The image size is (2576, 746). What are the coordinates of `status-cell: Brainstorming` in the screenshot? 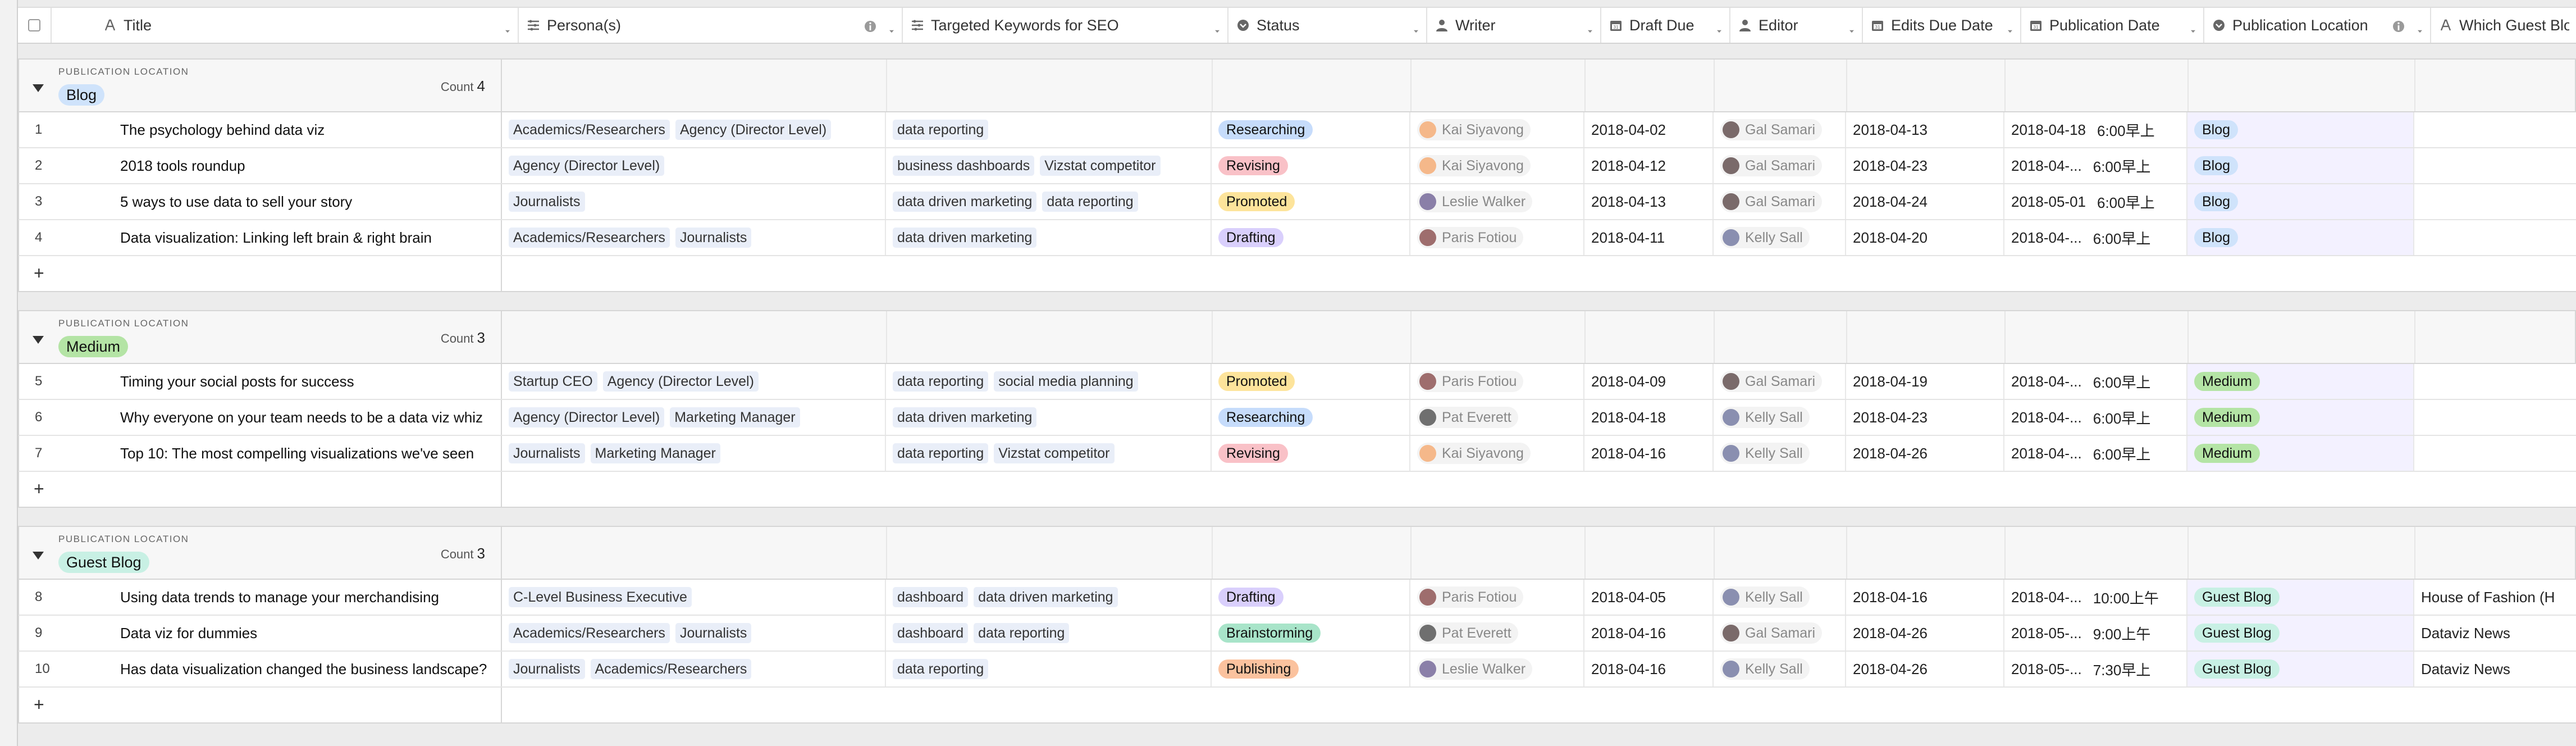 It's located at (1311, 633).